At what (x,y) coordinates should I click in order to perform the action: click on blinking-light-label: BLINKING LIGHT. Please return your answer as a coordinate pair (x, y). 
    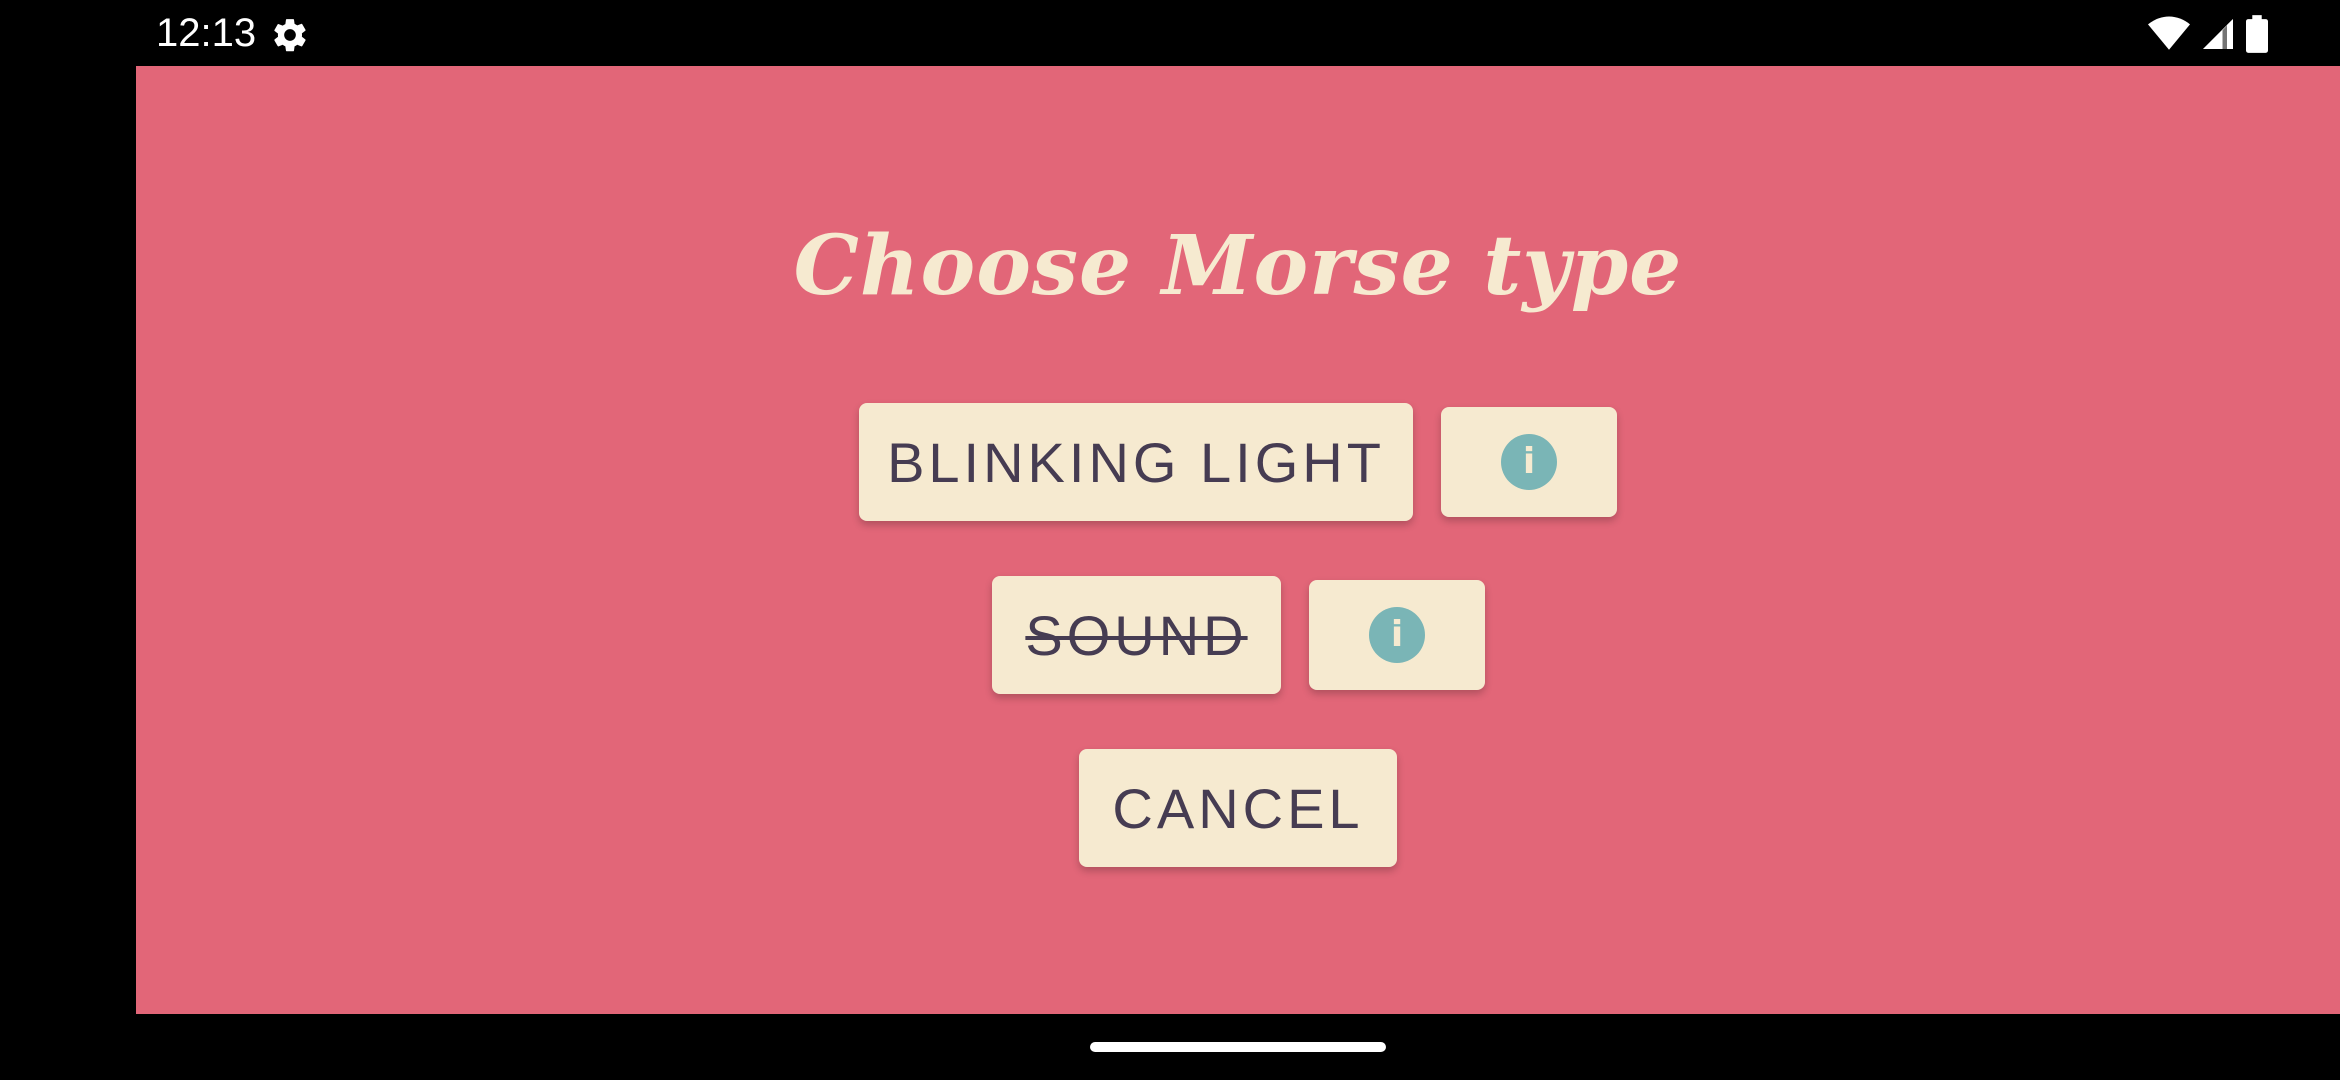
    Looking at the image, I should click on (1136, 462).